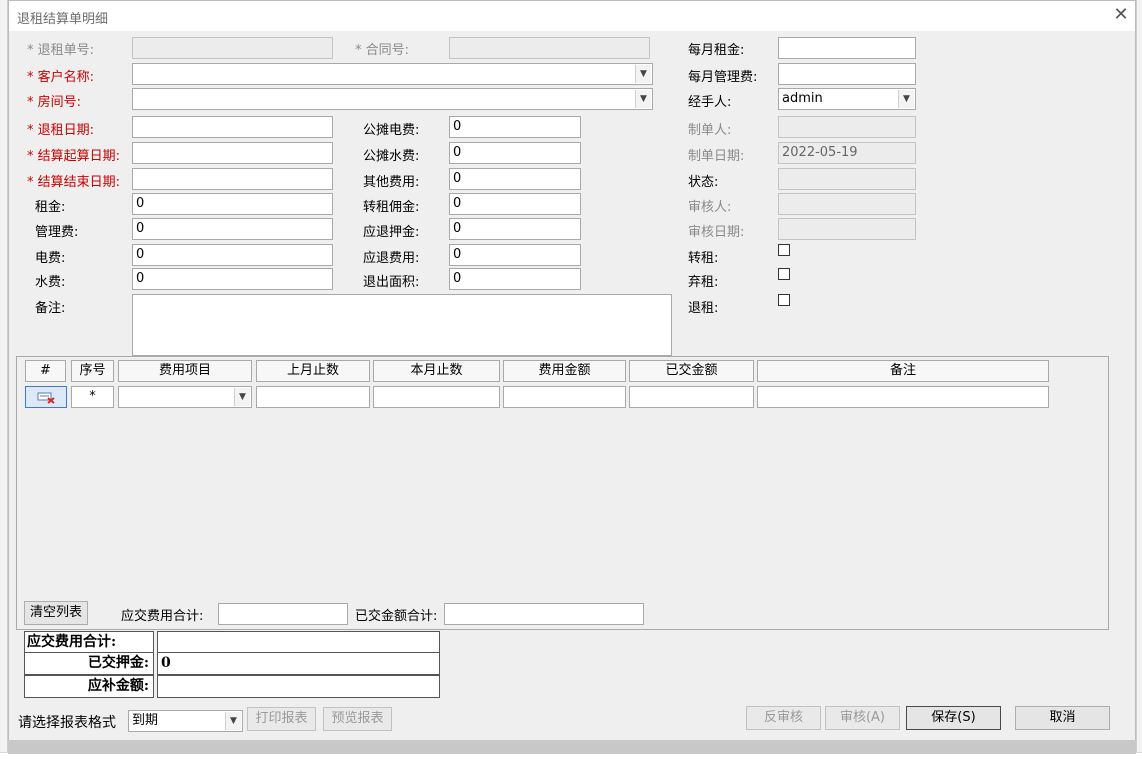  Describe the element at coordinates (847, 127) in the screenshot. I see `zhidanren-field` at that location.